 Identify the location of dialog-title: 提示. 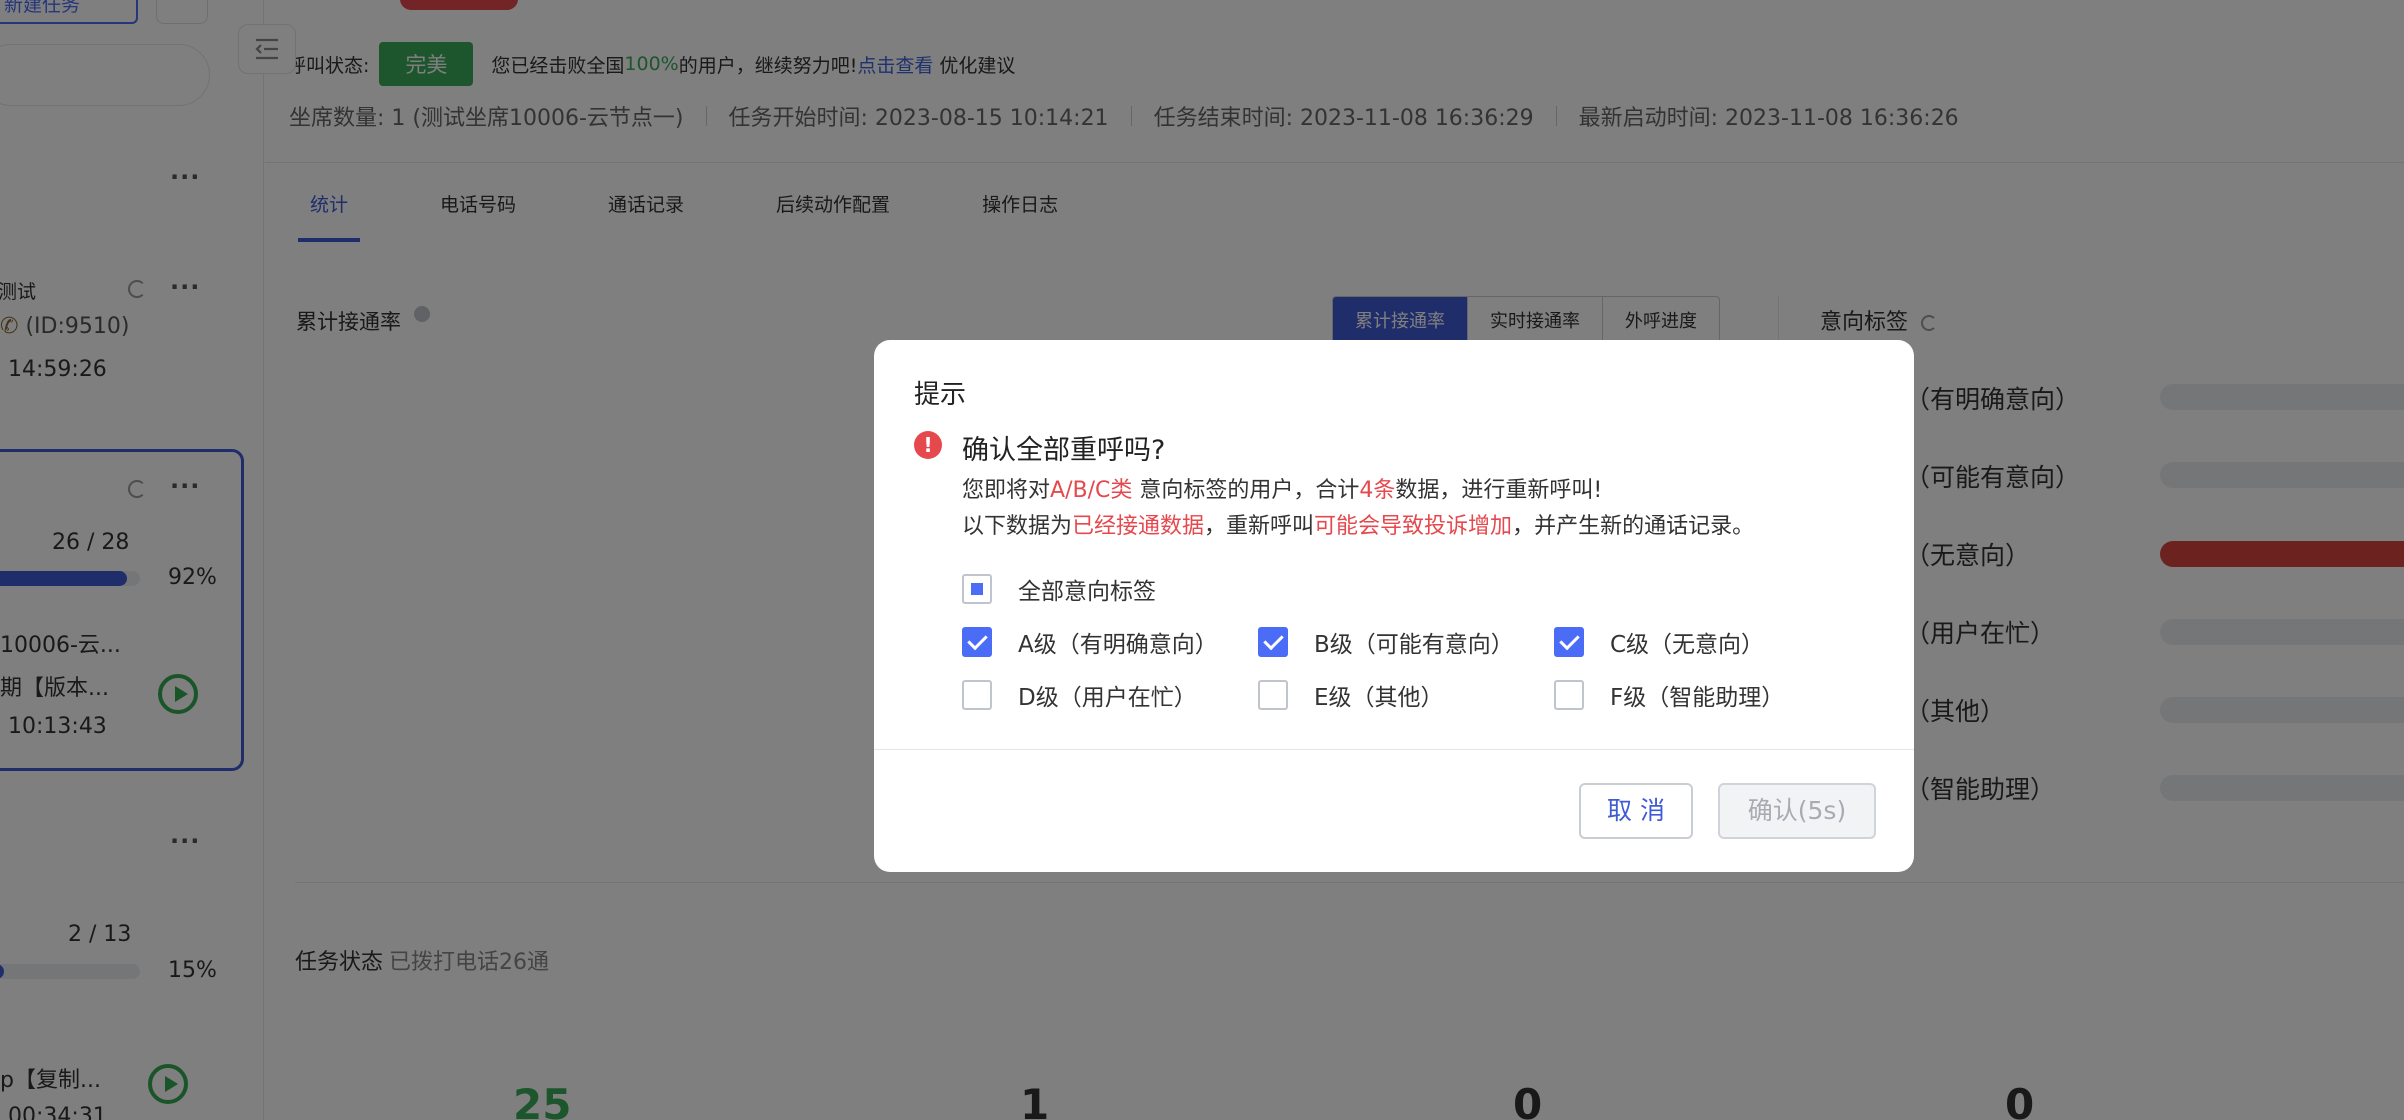
(940, 395).